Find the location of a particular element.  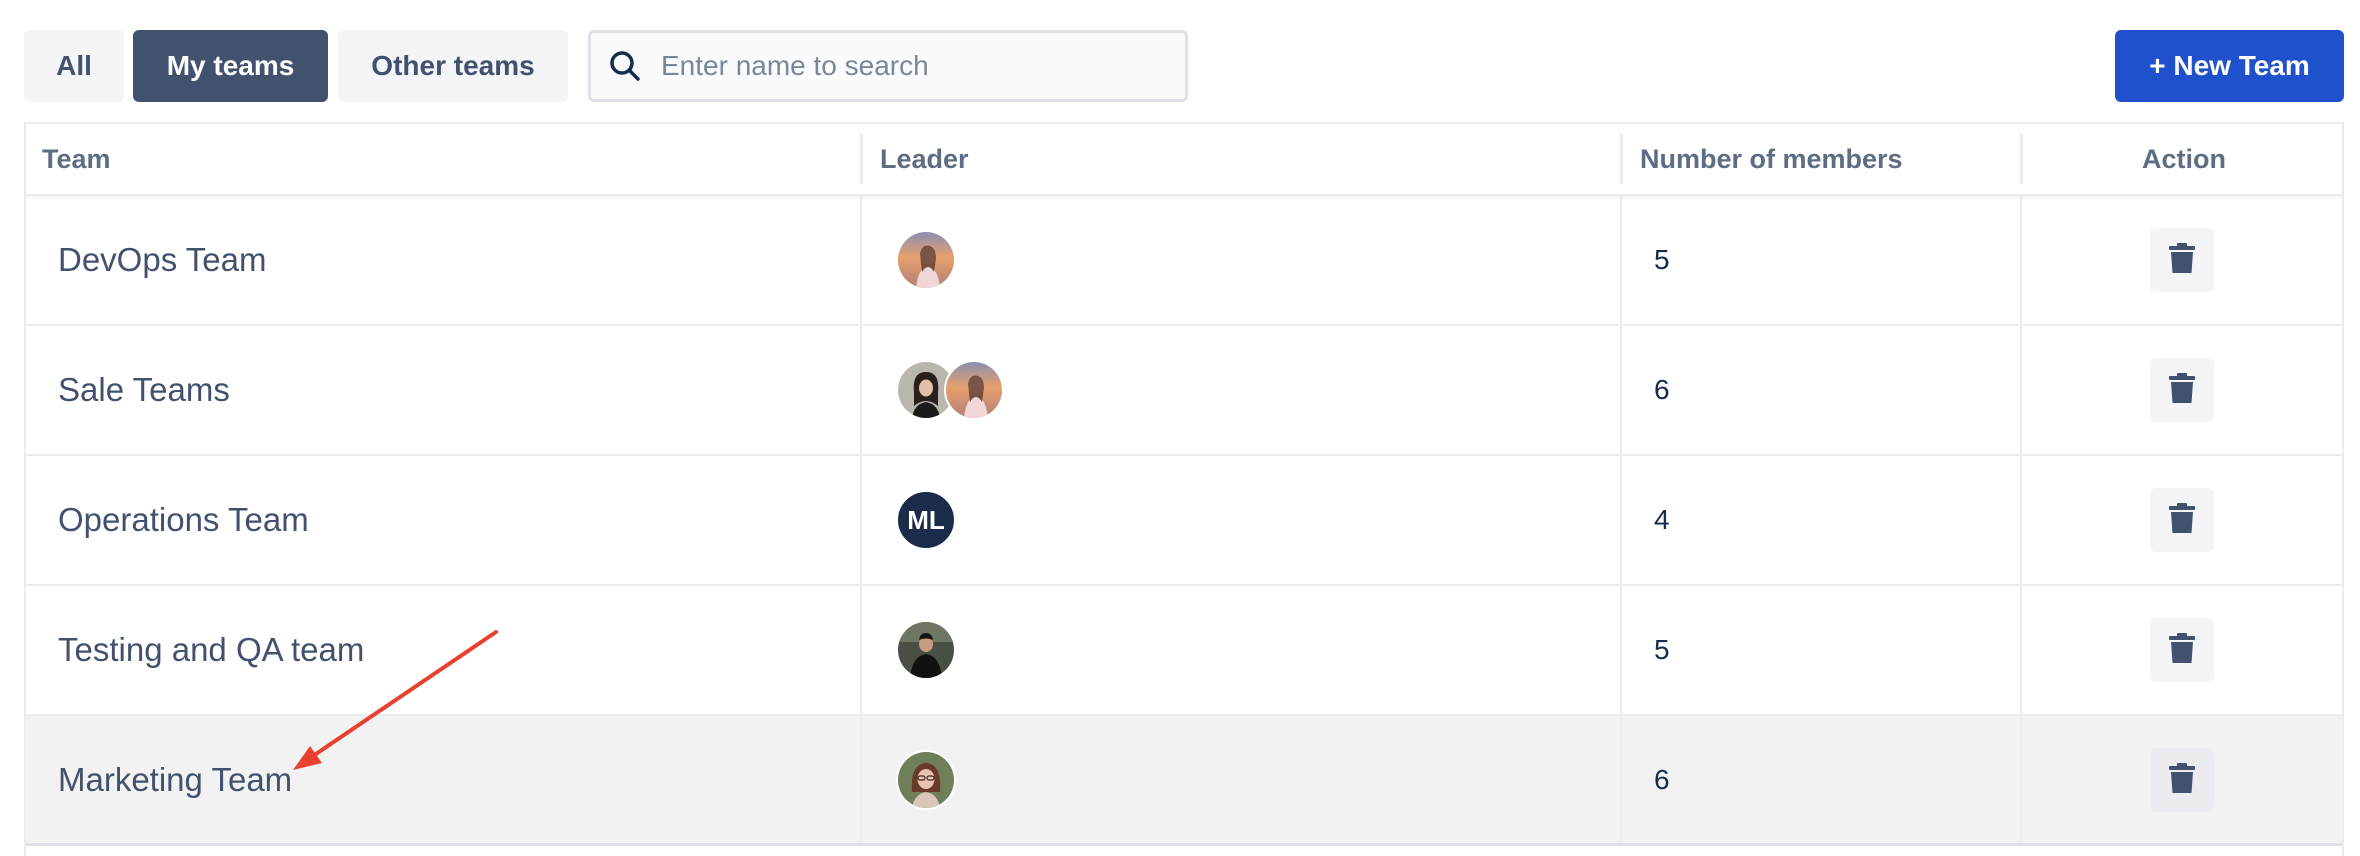

filter-all-button: All is located at coordinates (74, 66).